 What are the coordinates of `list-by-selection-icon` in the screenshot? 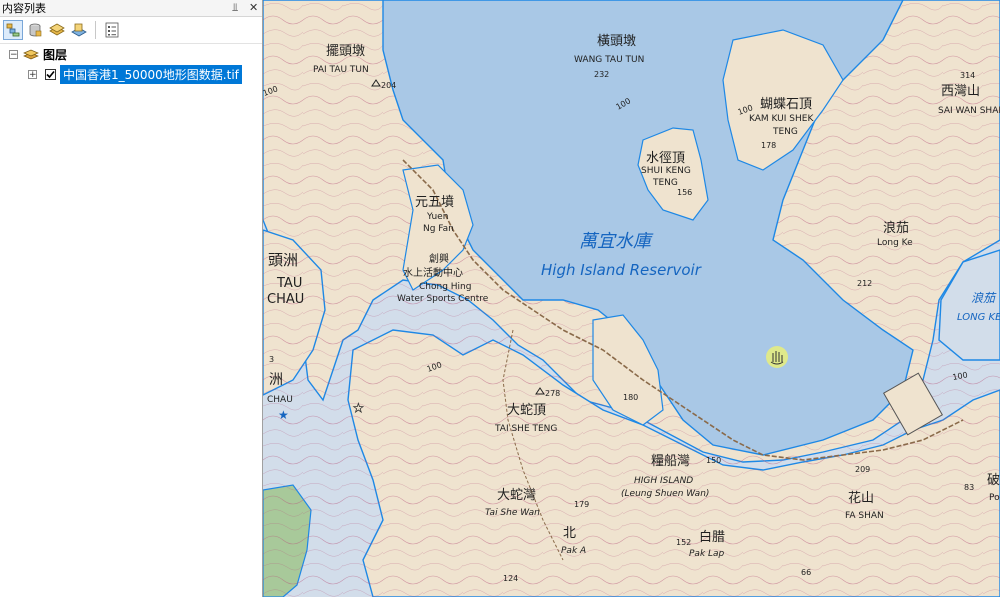 It's located at (79, 30).